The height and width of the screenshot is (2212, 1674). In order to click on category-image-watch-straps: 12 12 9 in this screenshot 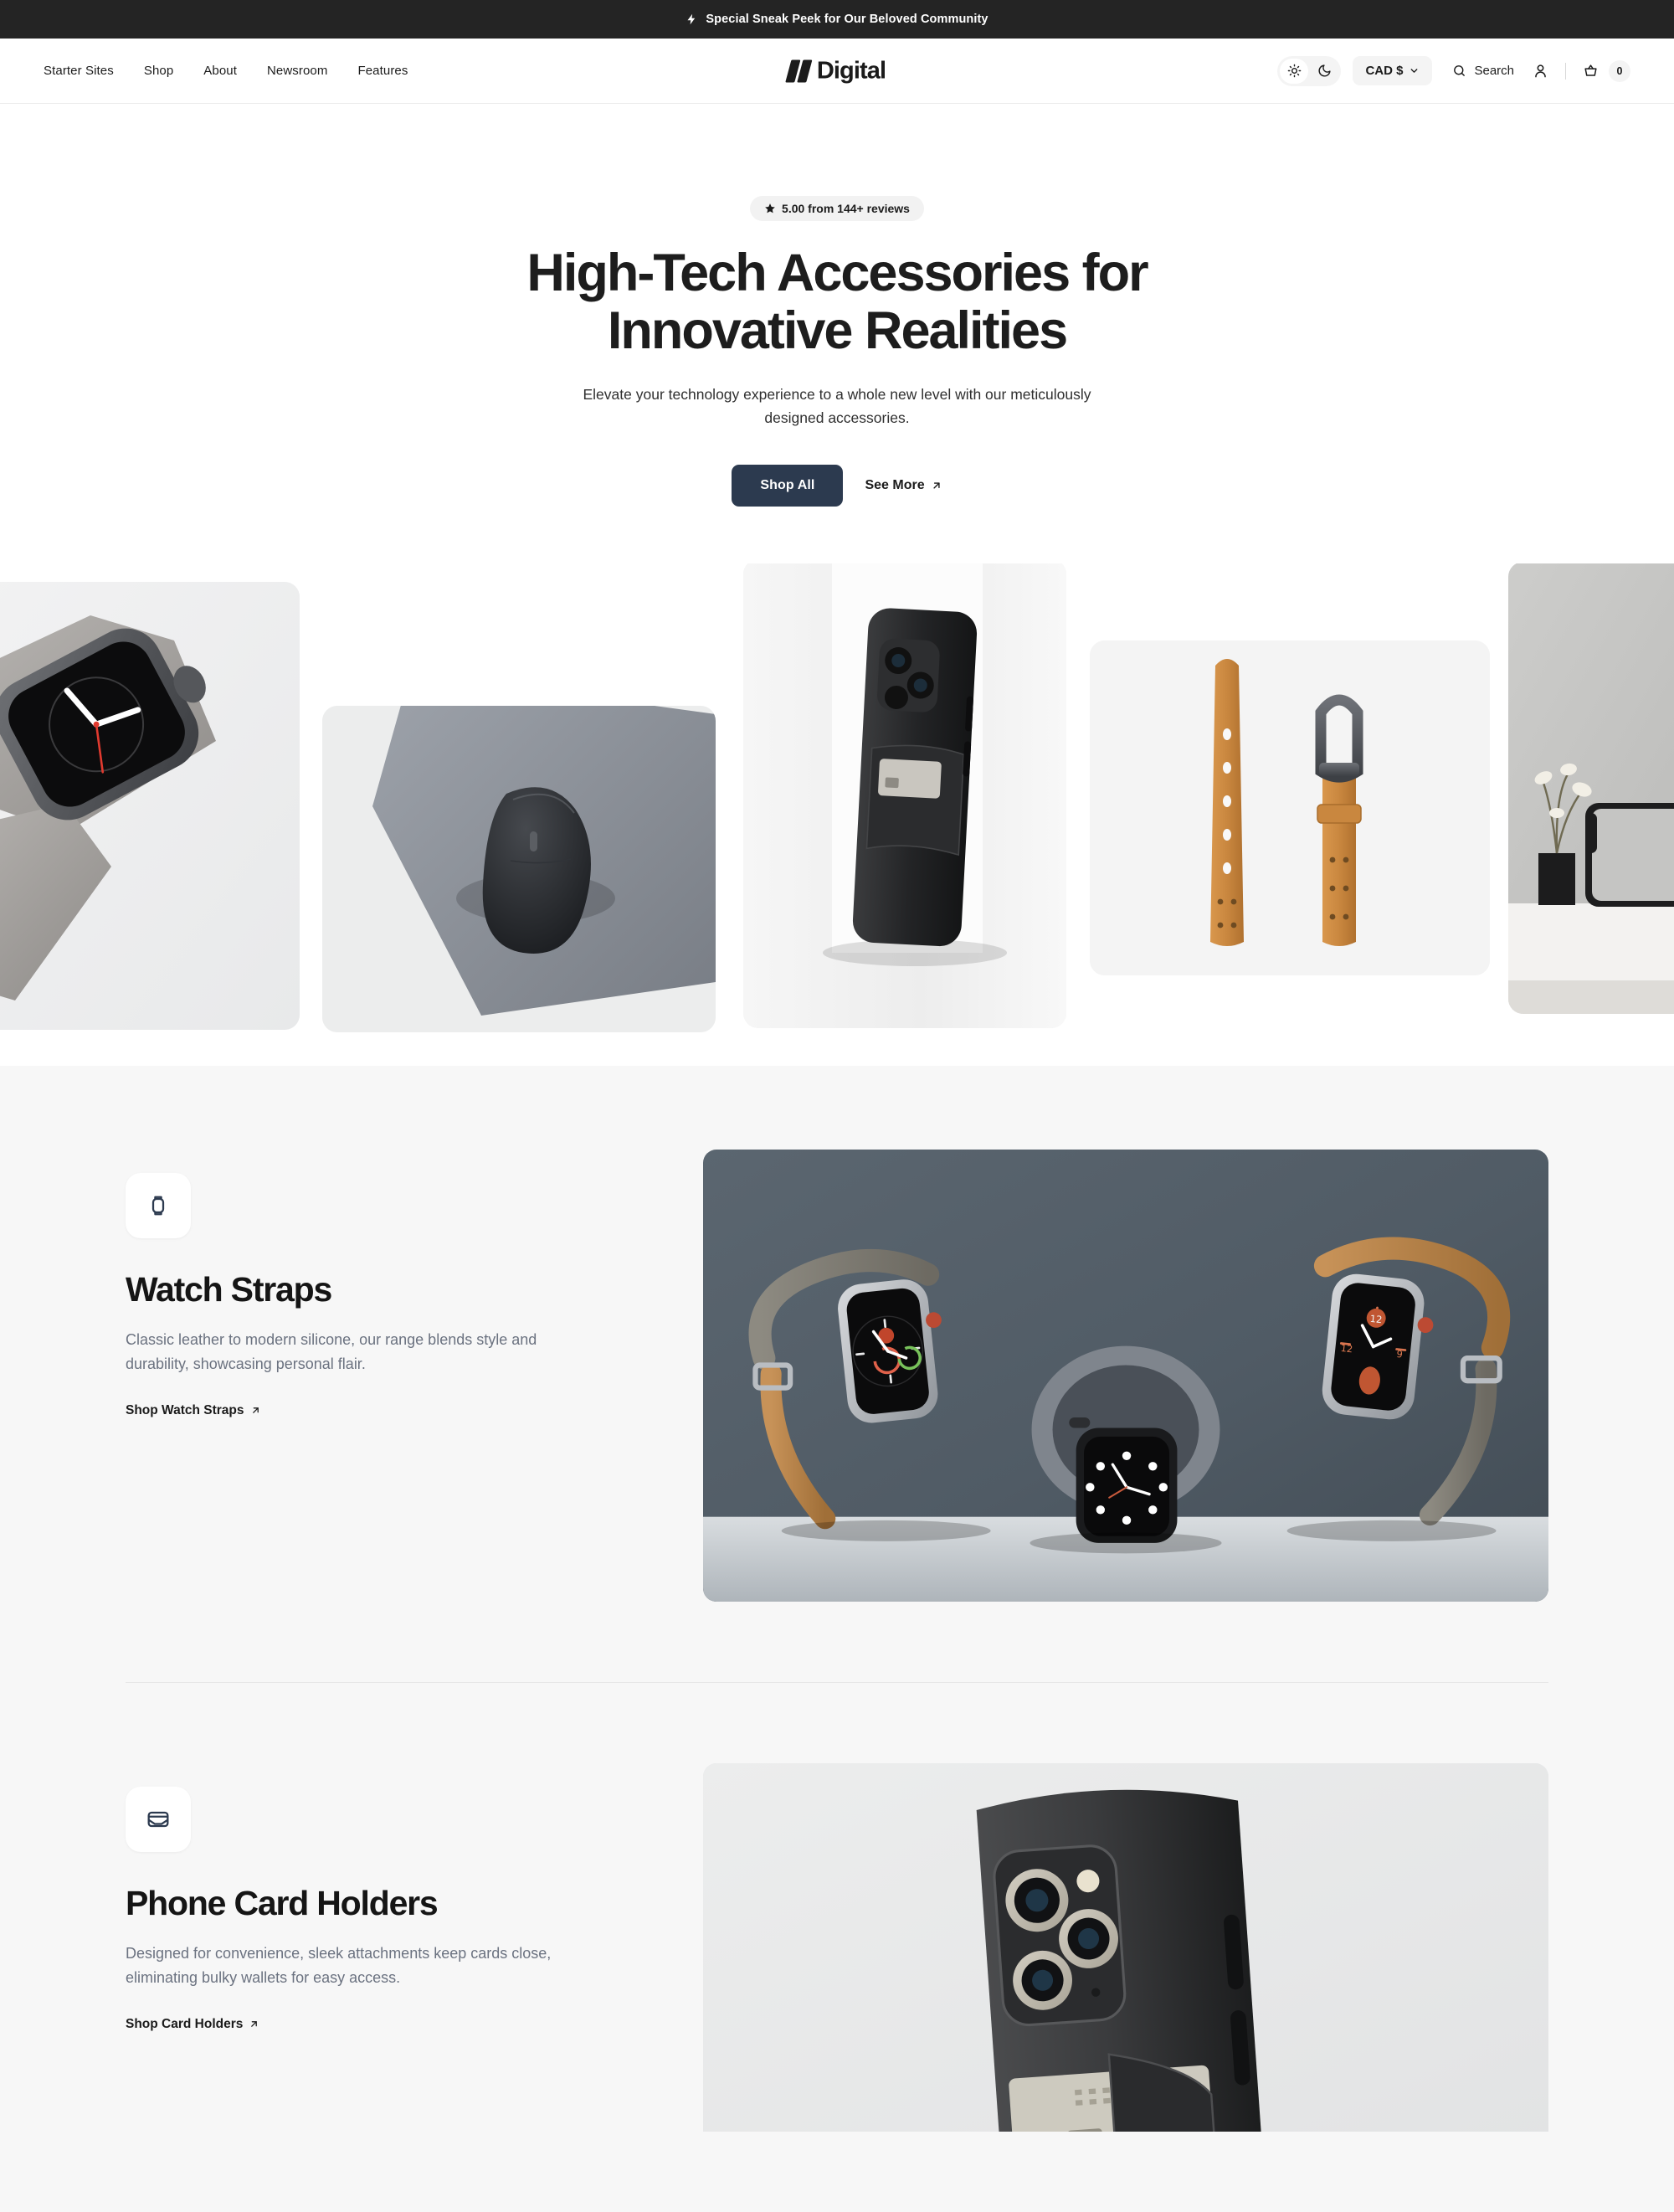, I will do `click(1125, 1376)`.